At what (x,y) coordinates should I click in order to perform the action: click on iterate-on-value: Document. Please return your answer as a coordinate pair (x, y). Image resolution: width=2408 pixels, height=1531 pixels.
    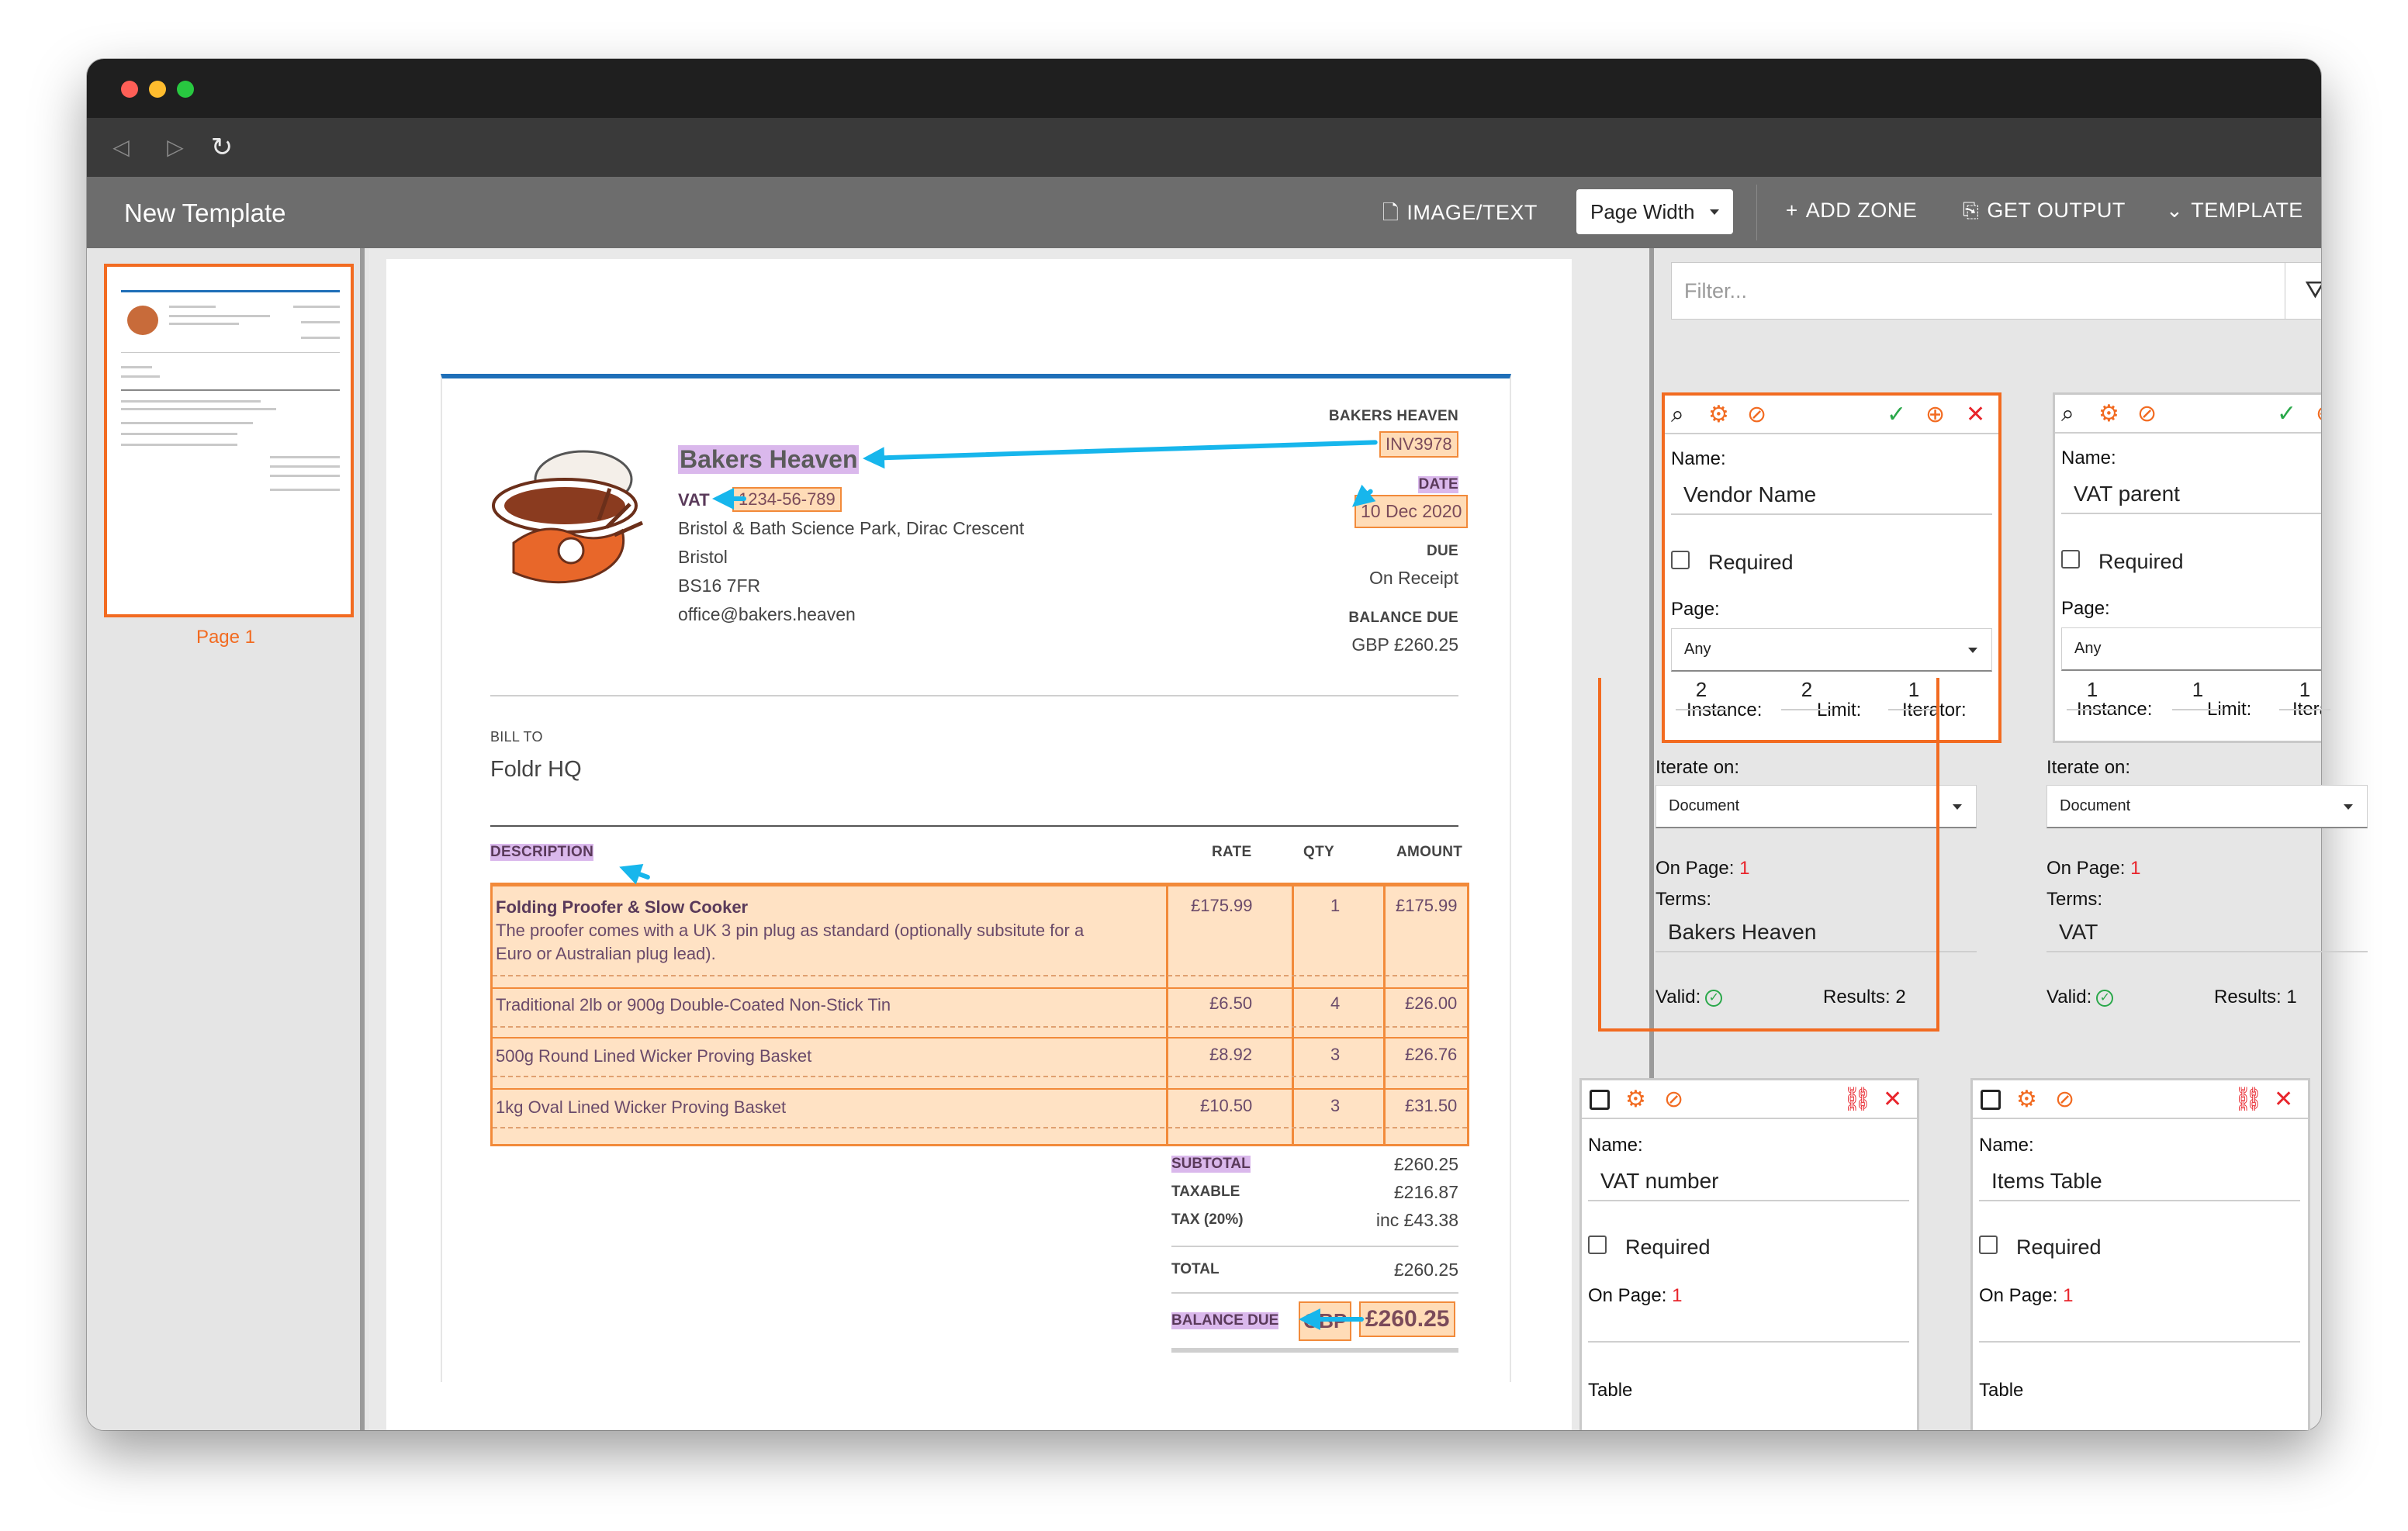
    Looking at the image, I should click on (1705, 805).